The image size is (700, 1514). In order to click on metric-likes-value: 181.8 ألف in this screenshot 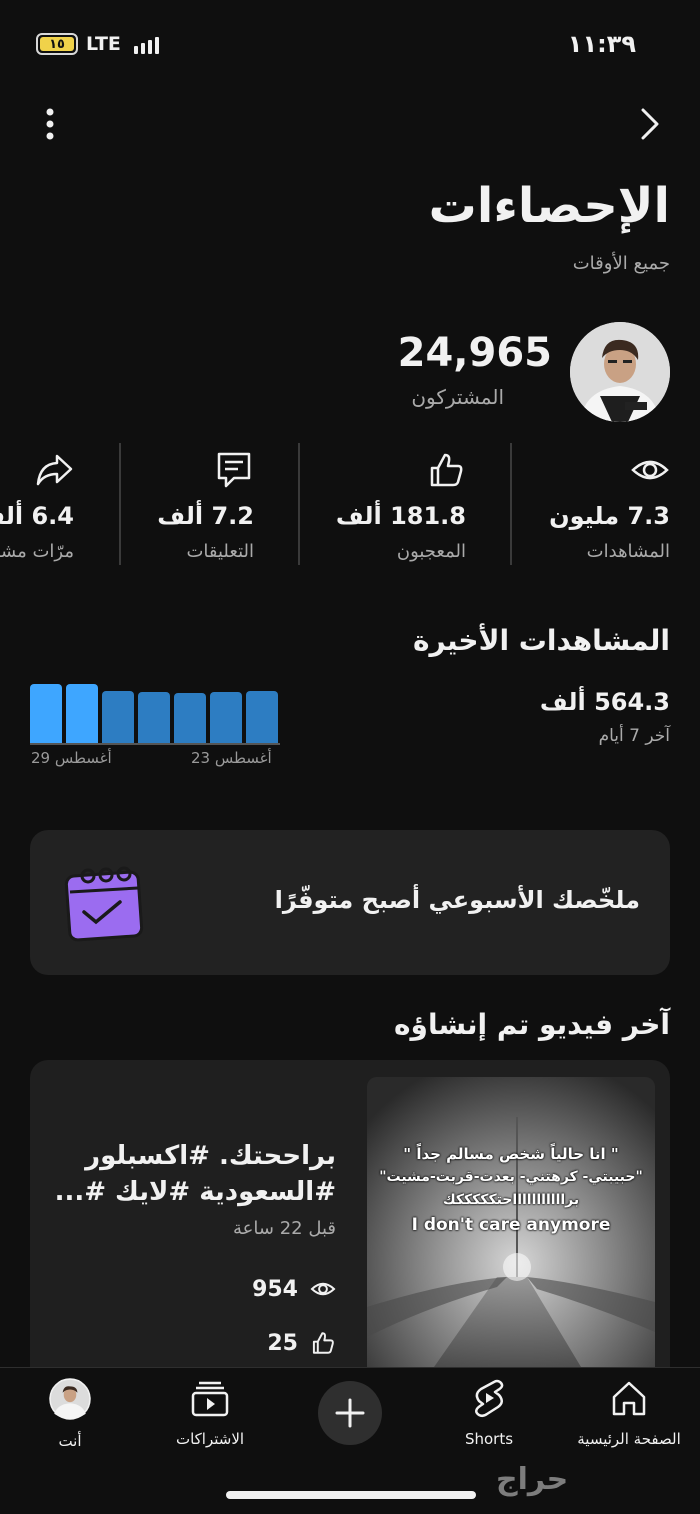, I will do `click(400, 516)`.